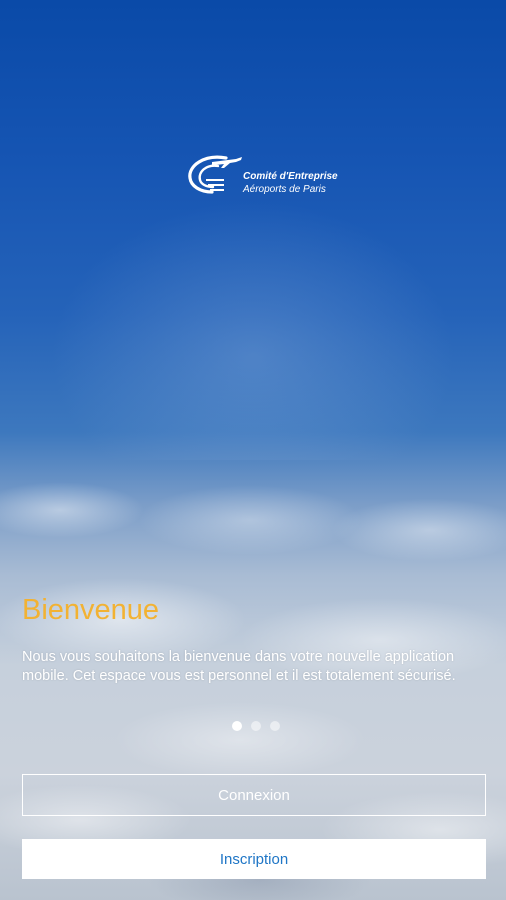  Describe the element at coordinates (284, 189) in the screenshot. I see `logo-line-2: Aéroports de Paris` at that location.